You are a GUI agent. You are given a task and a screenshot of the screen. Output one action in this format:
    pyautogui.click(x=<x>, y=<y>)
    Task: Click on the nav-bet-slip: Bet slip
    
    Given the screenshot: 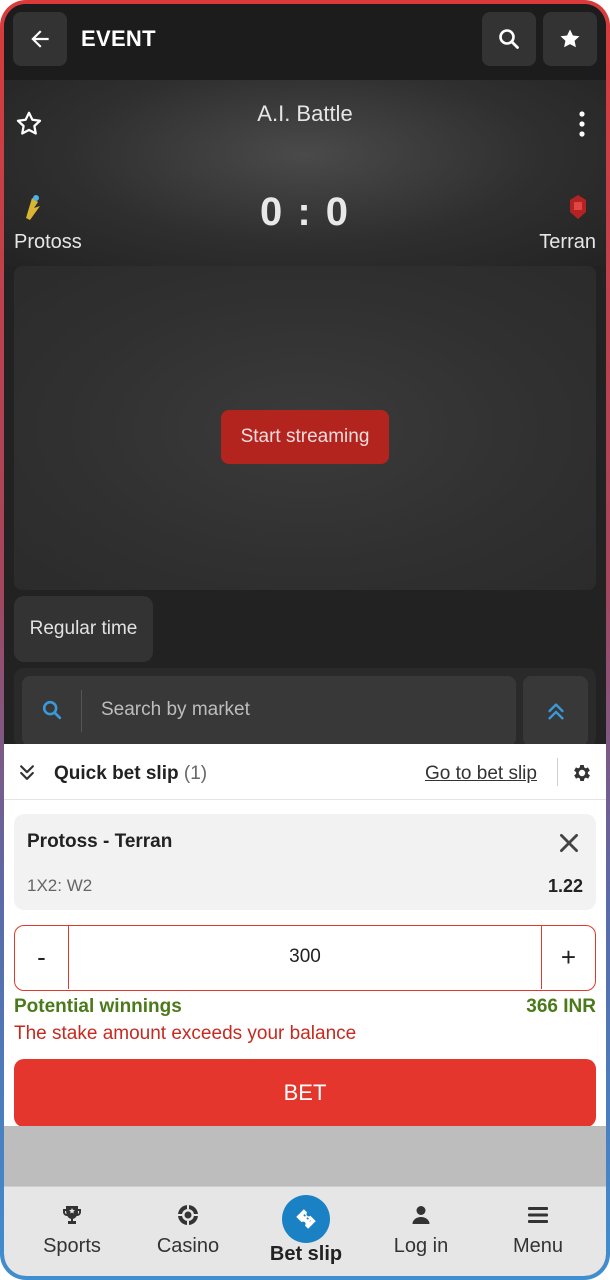 What is the action you would take?
    pyautogui.click(x=306, y=1231)
    